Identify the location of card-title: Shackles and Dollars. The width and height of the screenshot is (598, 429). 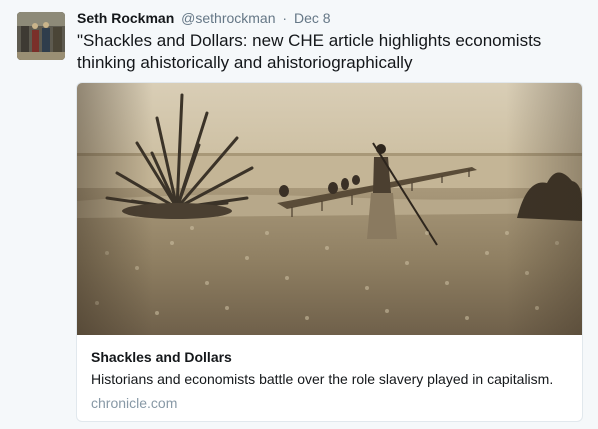
(331, 357).